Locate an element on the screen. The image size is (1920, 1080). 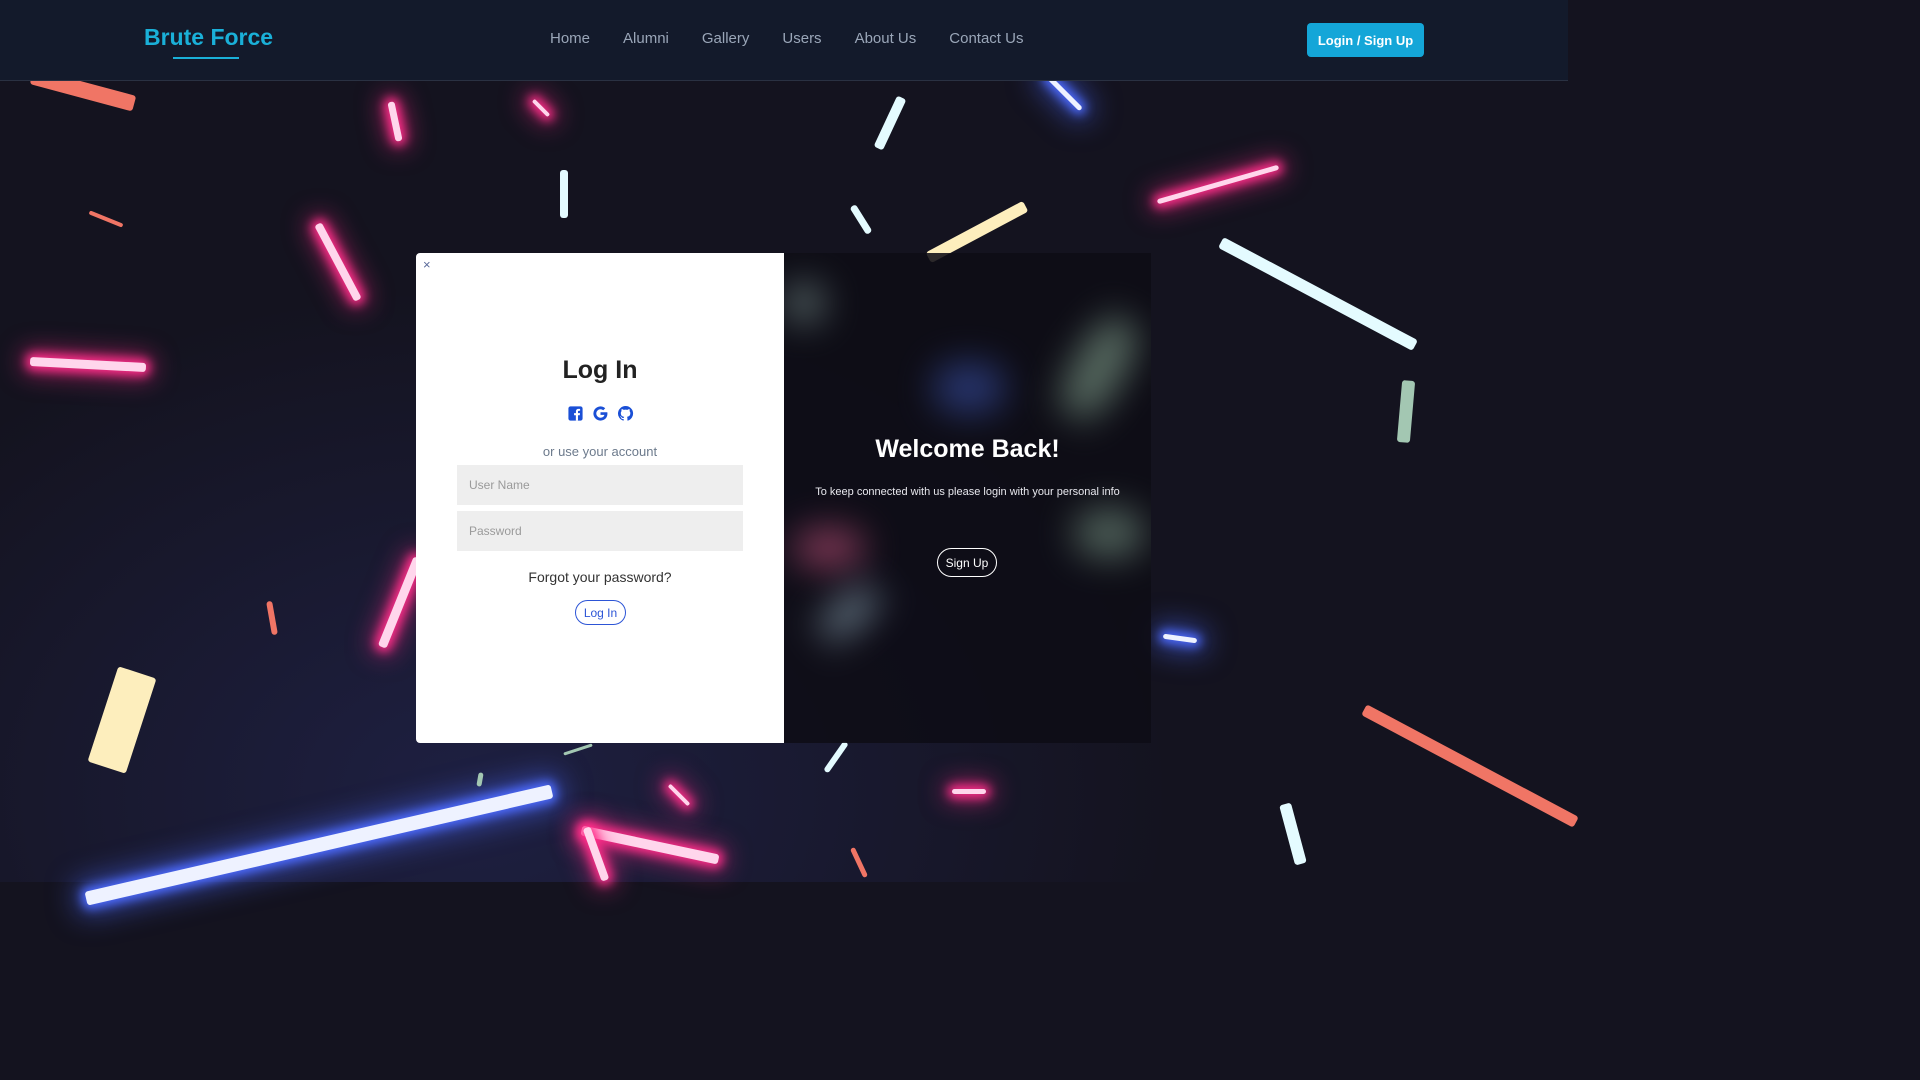
nav-link-users: Users is located at coordinates (801, 38).